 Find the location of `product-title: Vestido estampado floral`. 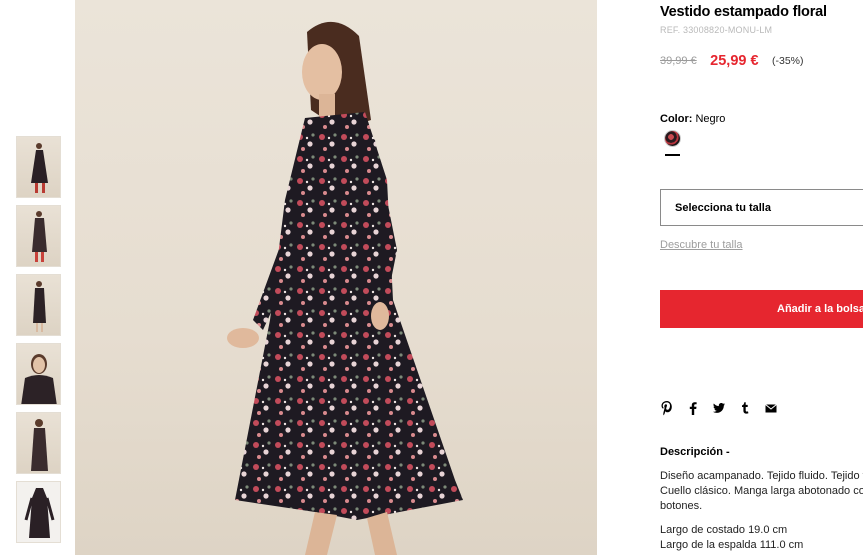

product-title: Vestido estampado floral is located at coordinates (743, 12).